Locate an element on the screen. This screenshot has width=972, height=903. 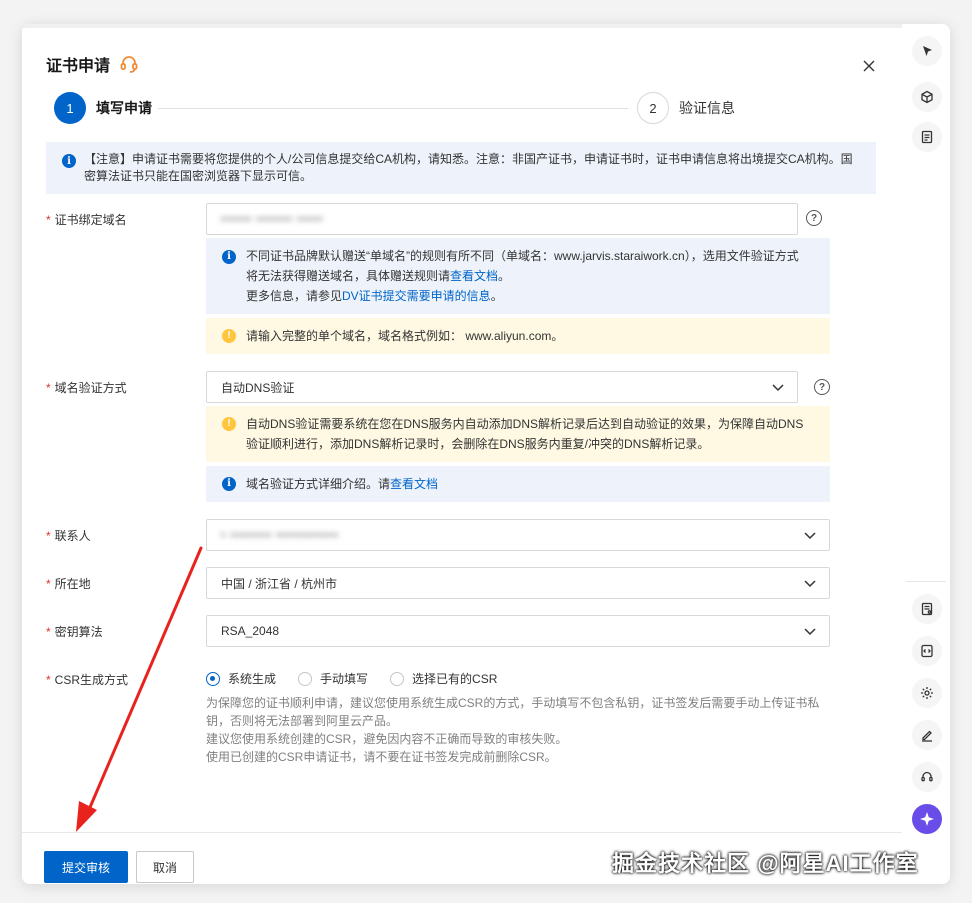
step-1-number: 1 is located at coordinates (70, 108).